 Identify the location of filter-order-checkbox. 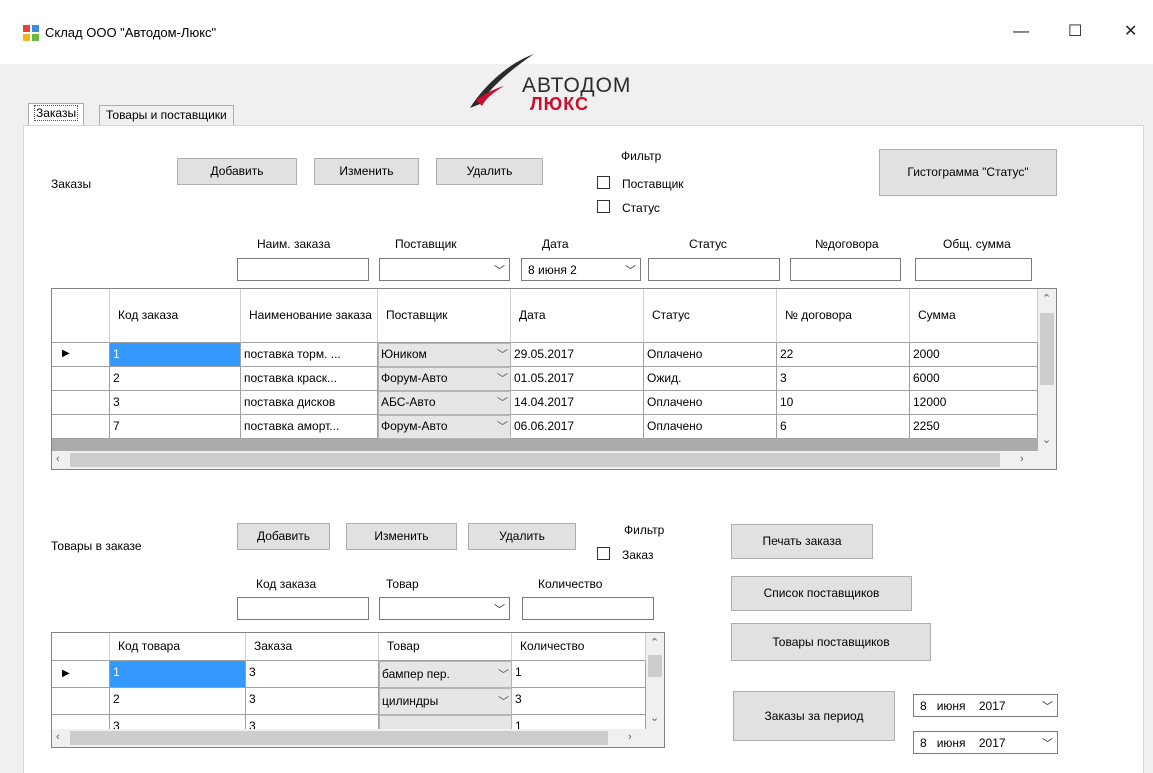
(603, 553).